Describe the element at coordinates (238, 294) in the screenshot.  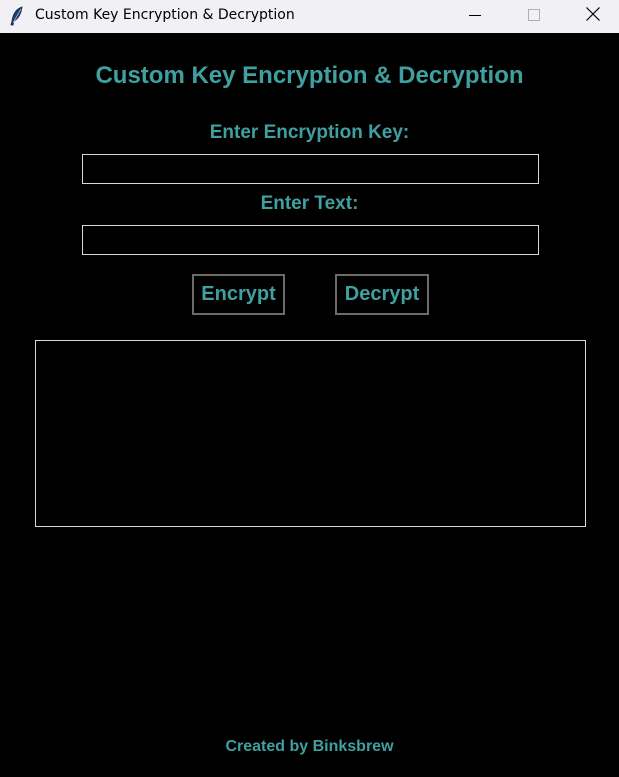
I see `encrypt-button: Encrypt` at that location.